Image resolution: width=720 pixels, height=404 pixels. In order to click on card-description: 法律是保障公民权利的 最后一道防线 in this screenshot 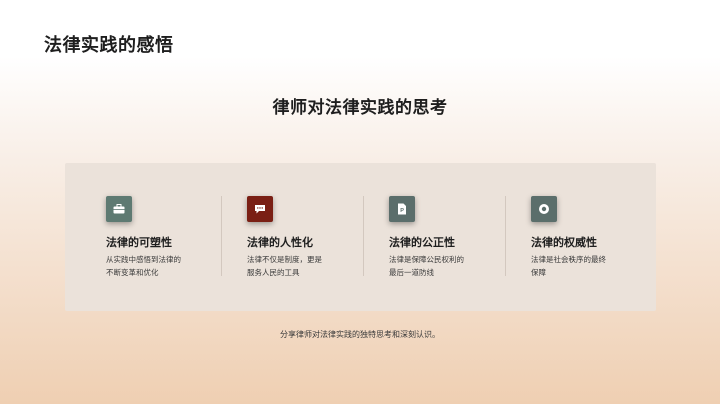, I will do `click(436, 266)`.